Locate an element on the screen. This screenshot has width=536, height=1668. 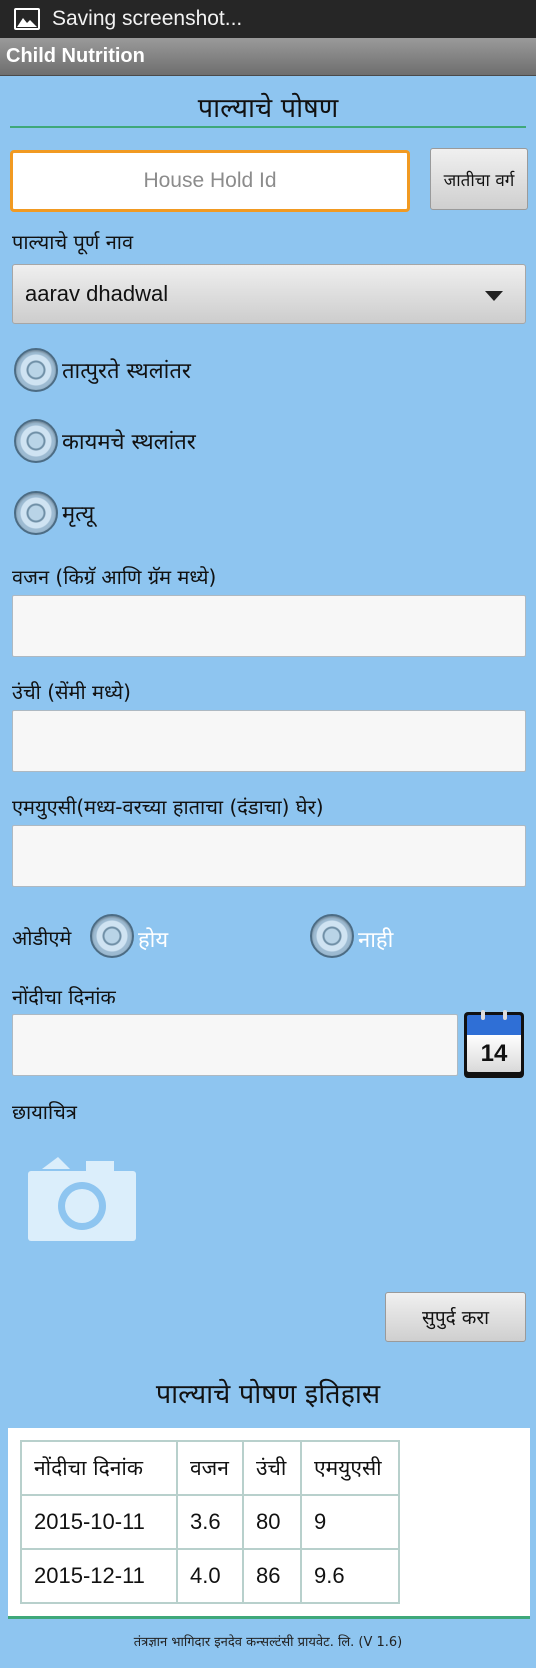
status-option-label: मृत्यू is located at coordinates (78, 514).